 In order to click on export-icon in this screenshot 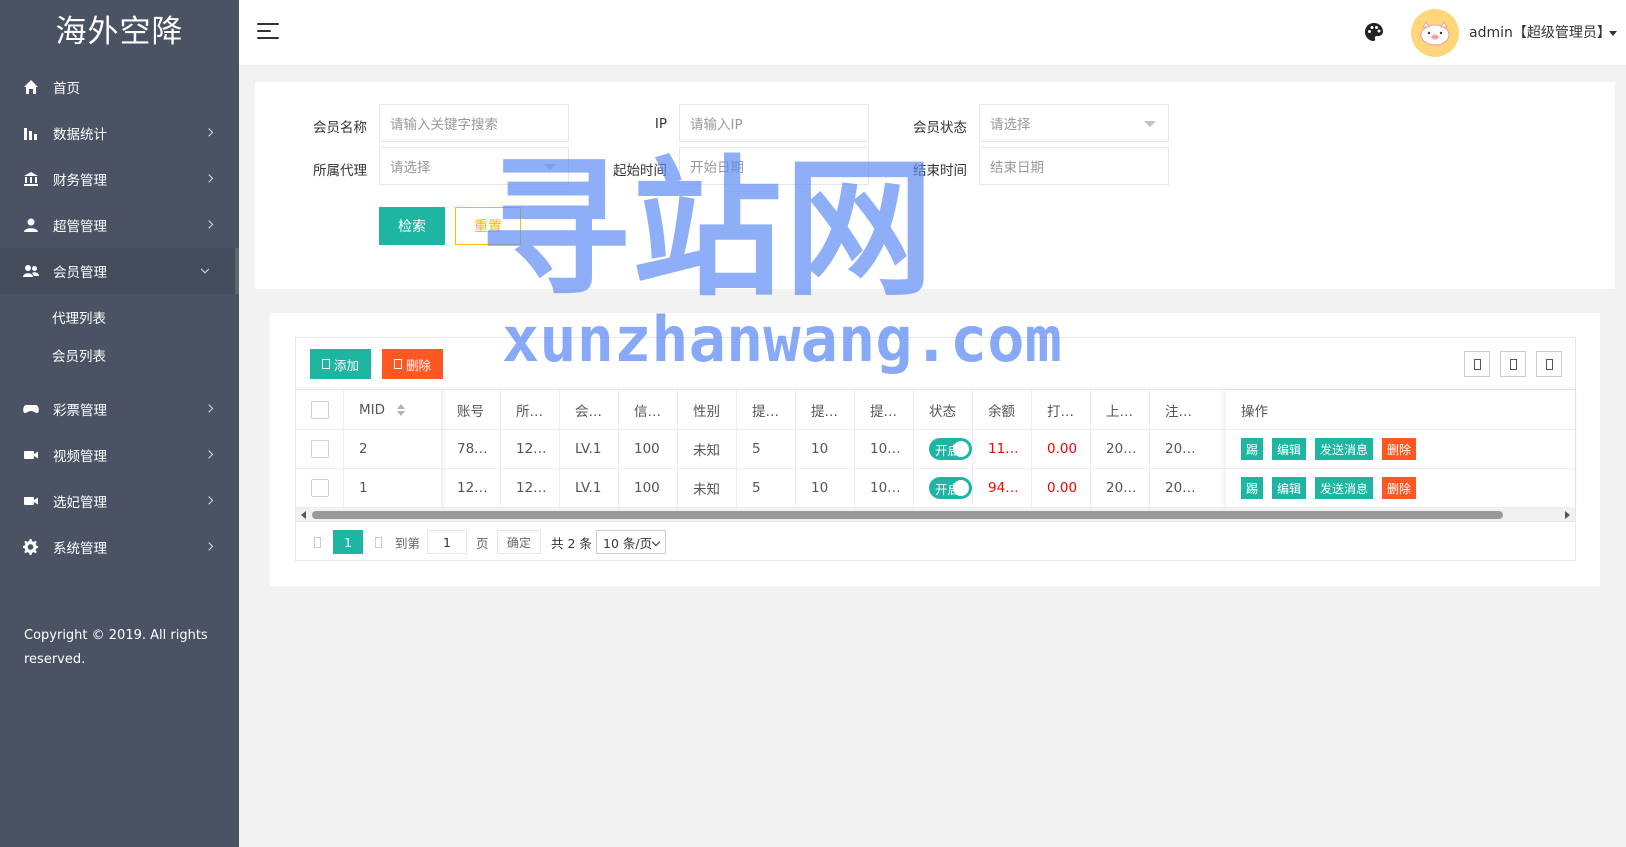, I will do `click(1513, 364)`.